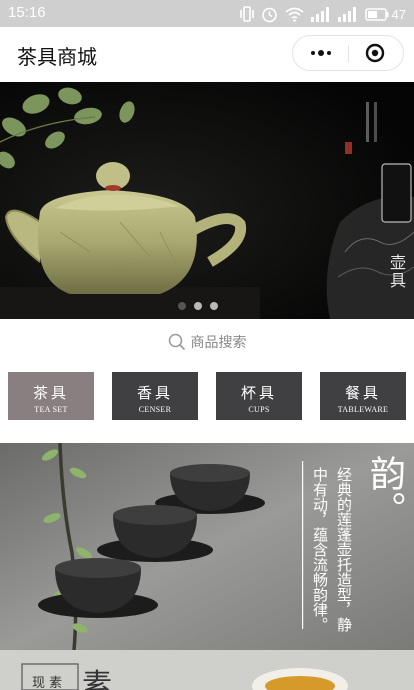 The width and height of the screenshot is (414, 690). What do you see at coordinates (97, 679) in the screenshot?
I see `promo2-headline: 素` at bounding box center [97, 679].